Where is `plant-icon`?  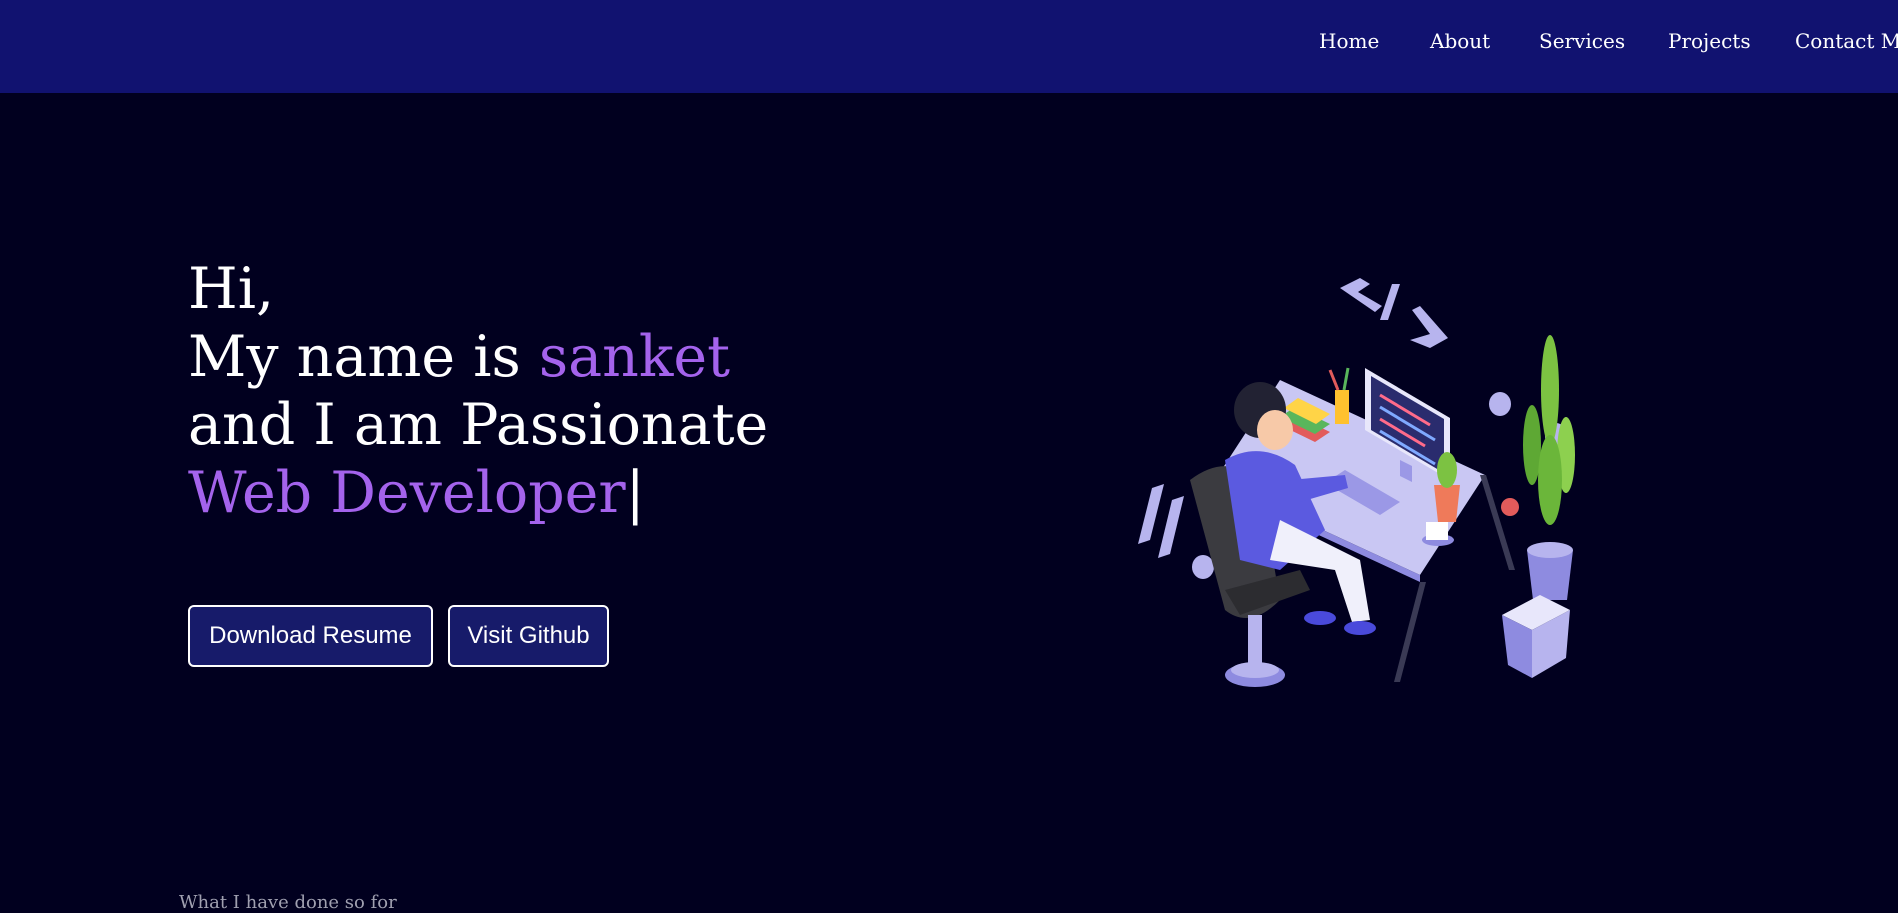 plant-icon is located at coordinates (1549, 467).